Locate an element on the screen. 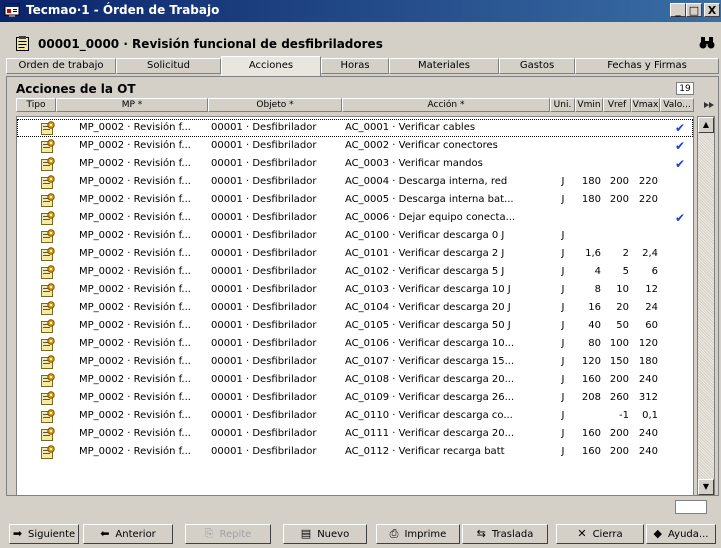 The image size is (721, 548). column-header-accion: Acción * is located at coordinates (446, 105).